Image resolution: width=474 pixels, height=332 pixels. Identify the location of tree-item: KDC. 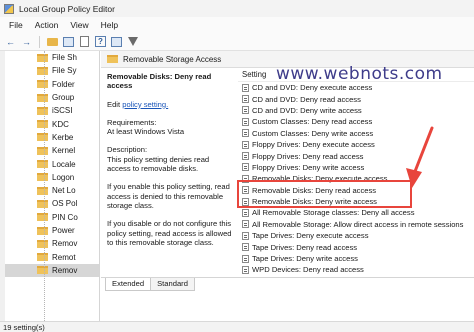
(49, 123).